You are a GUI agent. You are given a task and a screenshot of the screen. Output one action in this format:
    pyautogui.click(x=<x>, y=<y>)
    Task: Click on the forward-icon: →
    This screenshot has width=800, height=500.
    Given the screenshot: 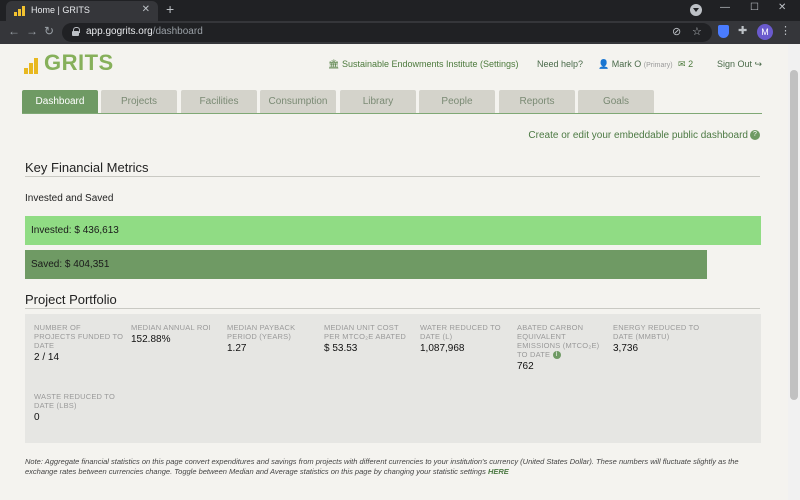 What is the action you would take?
    pyautogui.click(x=32, y=31)
    